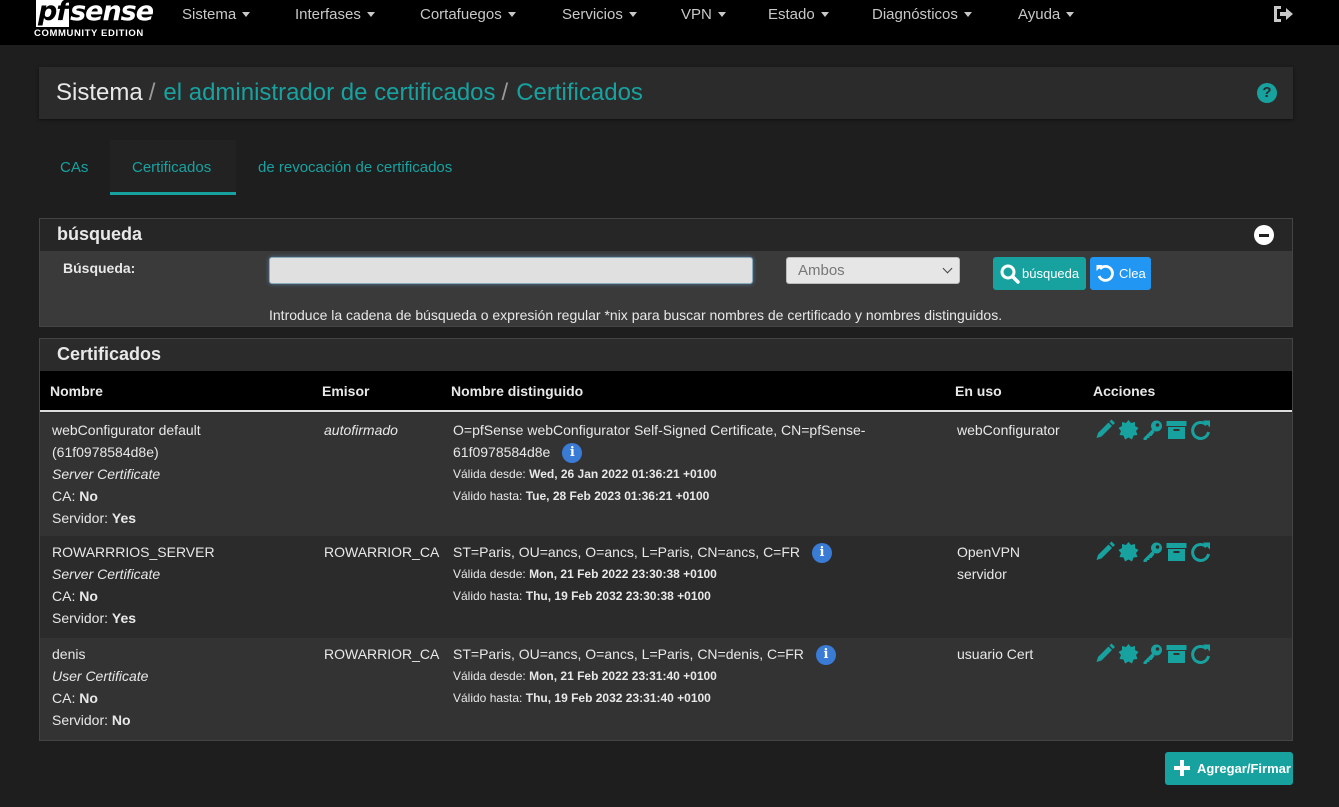 This screenshot has width=1339, height=807. I want to click on cert-server: Servidor: No, so click(91, 720).